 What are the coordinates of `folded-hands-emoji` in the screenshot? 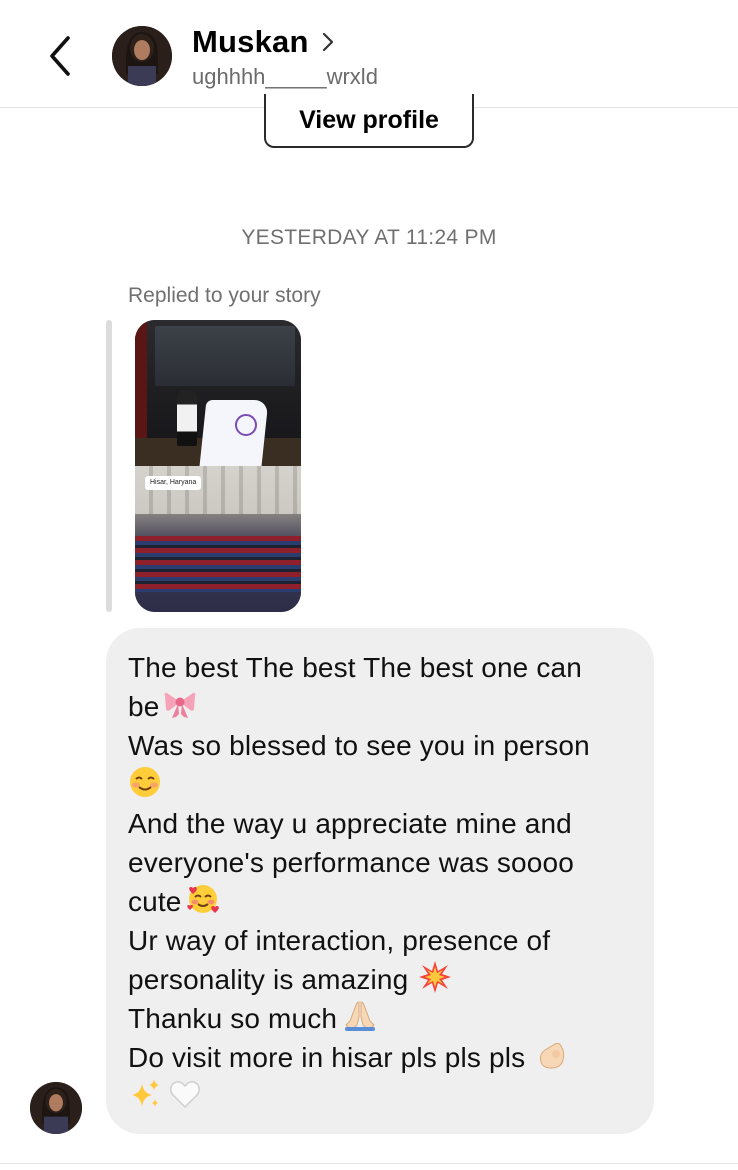 It's located at (360, 1016).